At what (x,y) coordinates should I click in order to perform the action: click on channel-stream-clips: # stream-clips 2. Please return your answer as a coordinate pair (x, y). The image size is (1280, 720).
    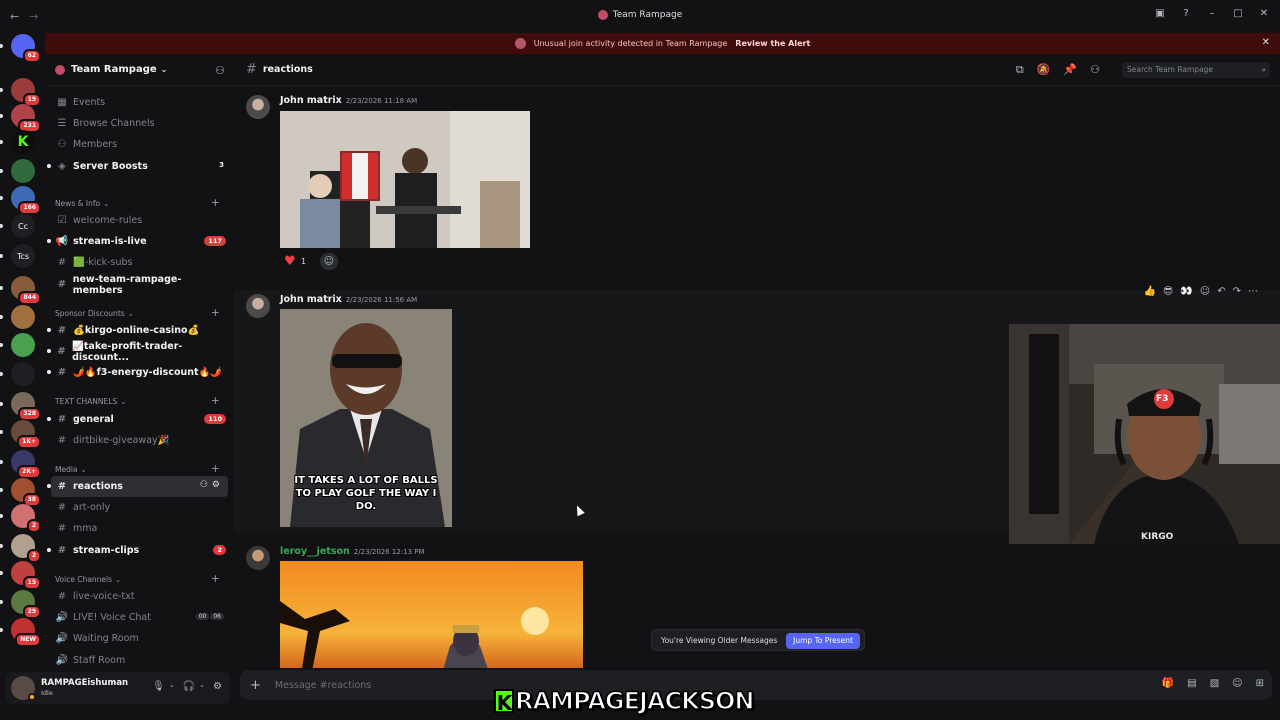
    Looking at the image, I should click on (137, 550).